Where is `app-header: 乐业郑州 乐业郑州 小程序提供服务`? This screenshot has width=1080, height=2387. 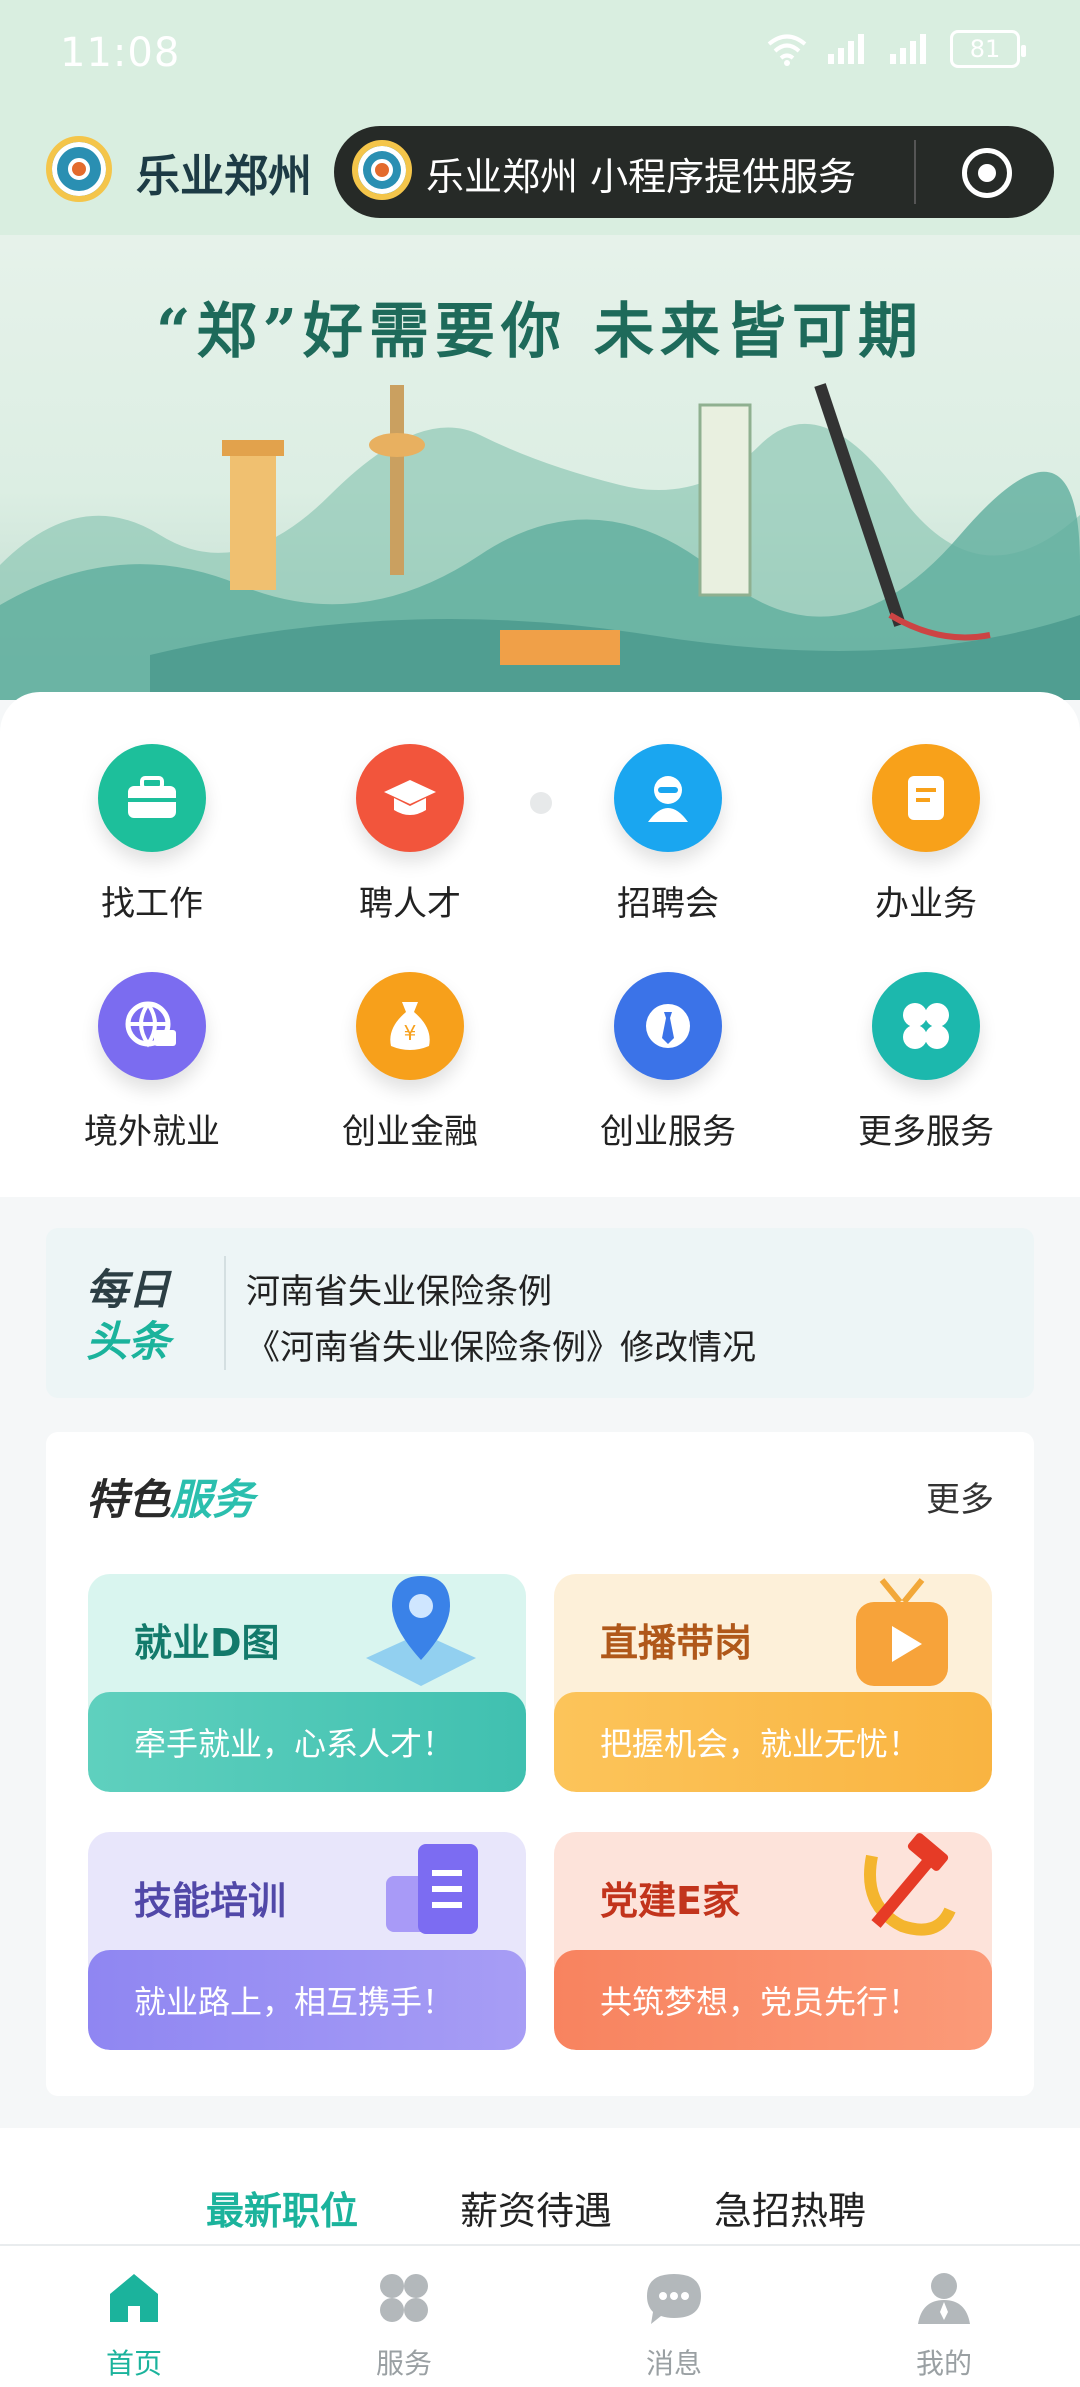 app-header: 乐业郑州 乐业郑州 小程序提供服务 is located at coordinates (540, 170).